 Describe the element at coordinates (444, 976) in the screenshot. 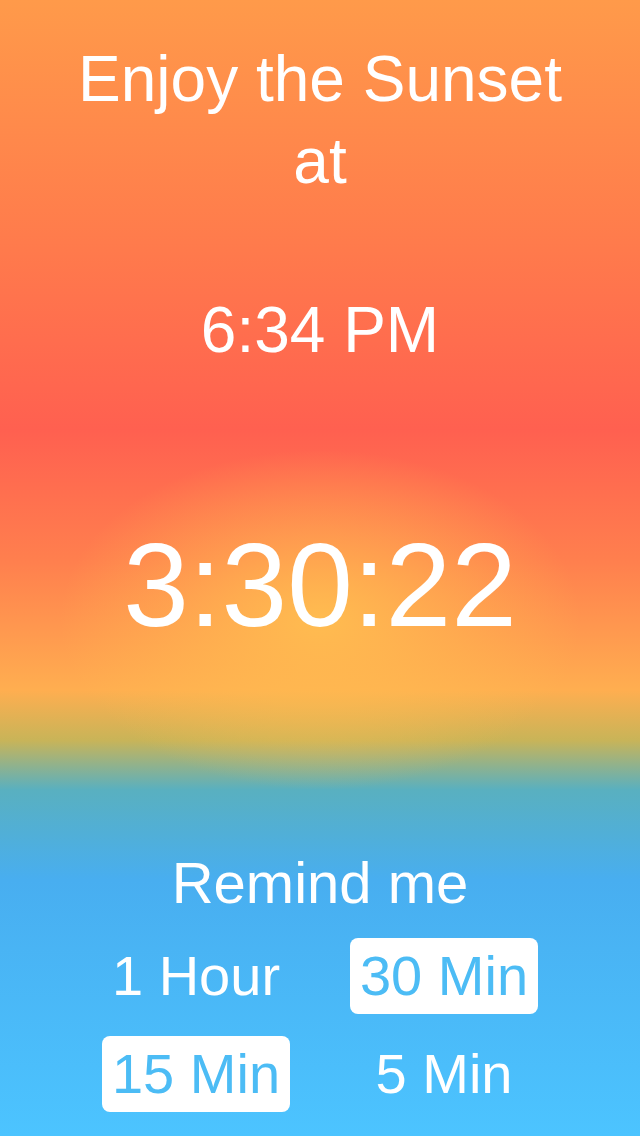

I see `reminder-option: 30 Min` at that location.